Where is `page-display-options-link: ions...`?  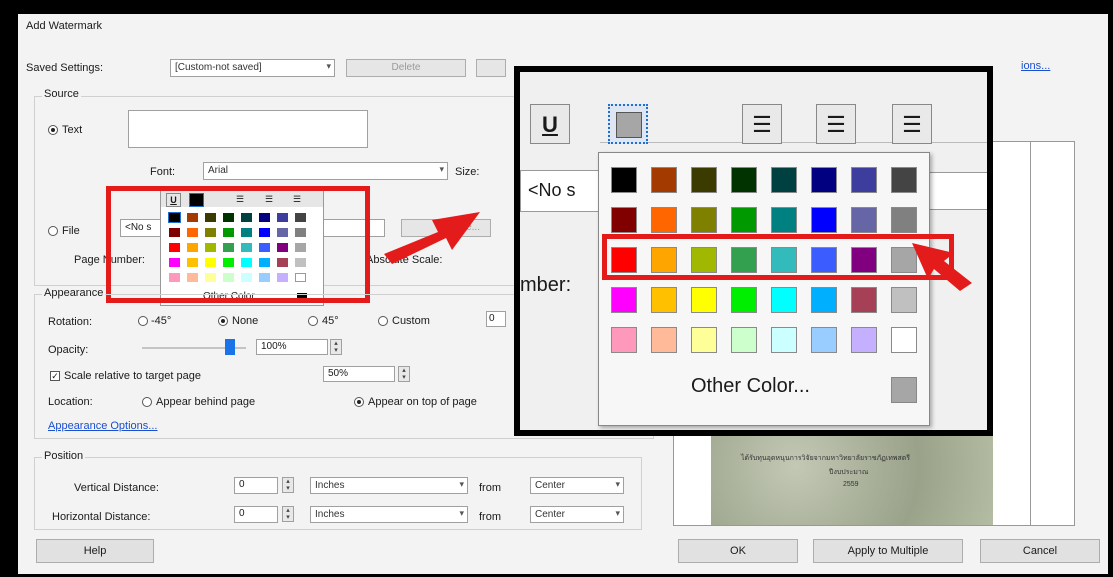 page-display-options-link: ions... is located at coordinates (1035, 66).